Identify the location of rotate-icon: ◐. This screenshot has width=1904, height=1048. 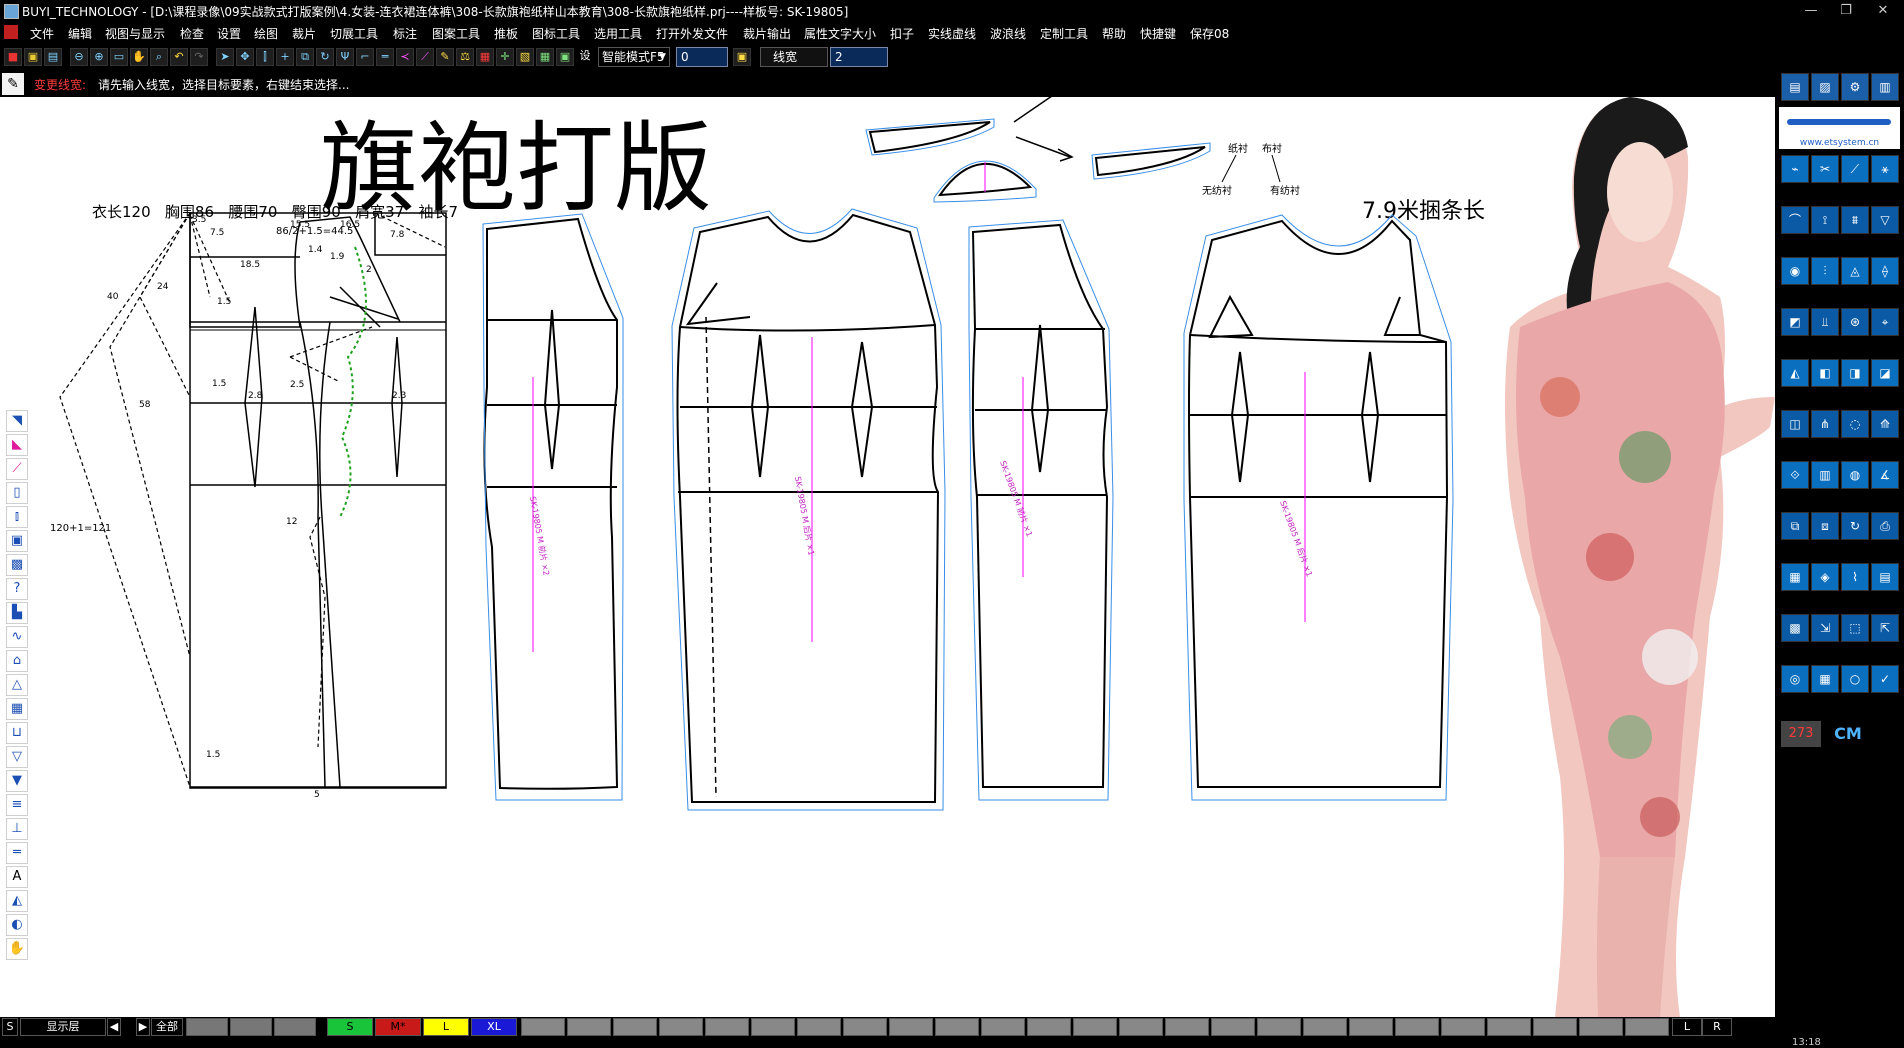
(17, 925).